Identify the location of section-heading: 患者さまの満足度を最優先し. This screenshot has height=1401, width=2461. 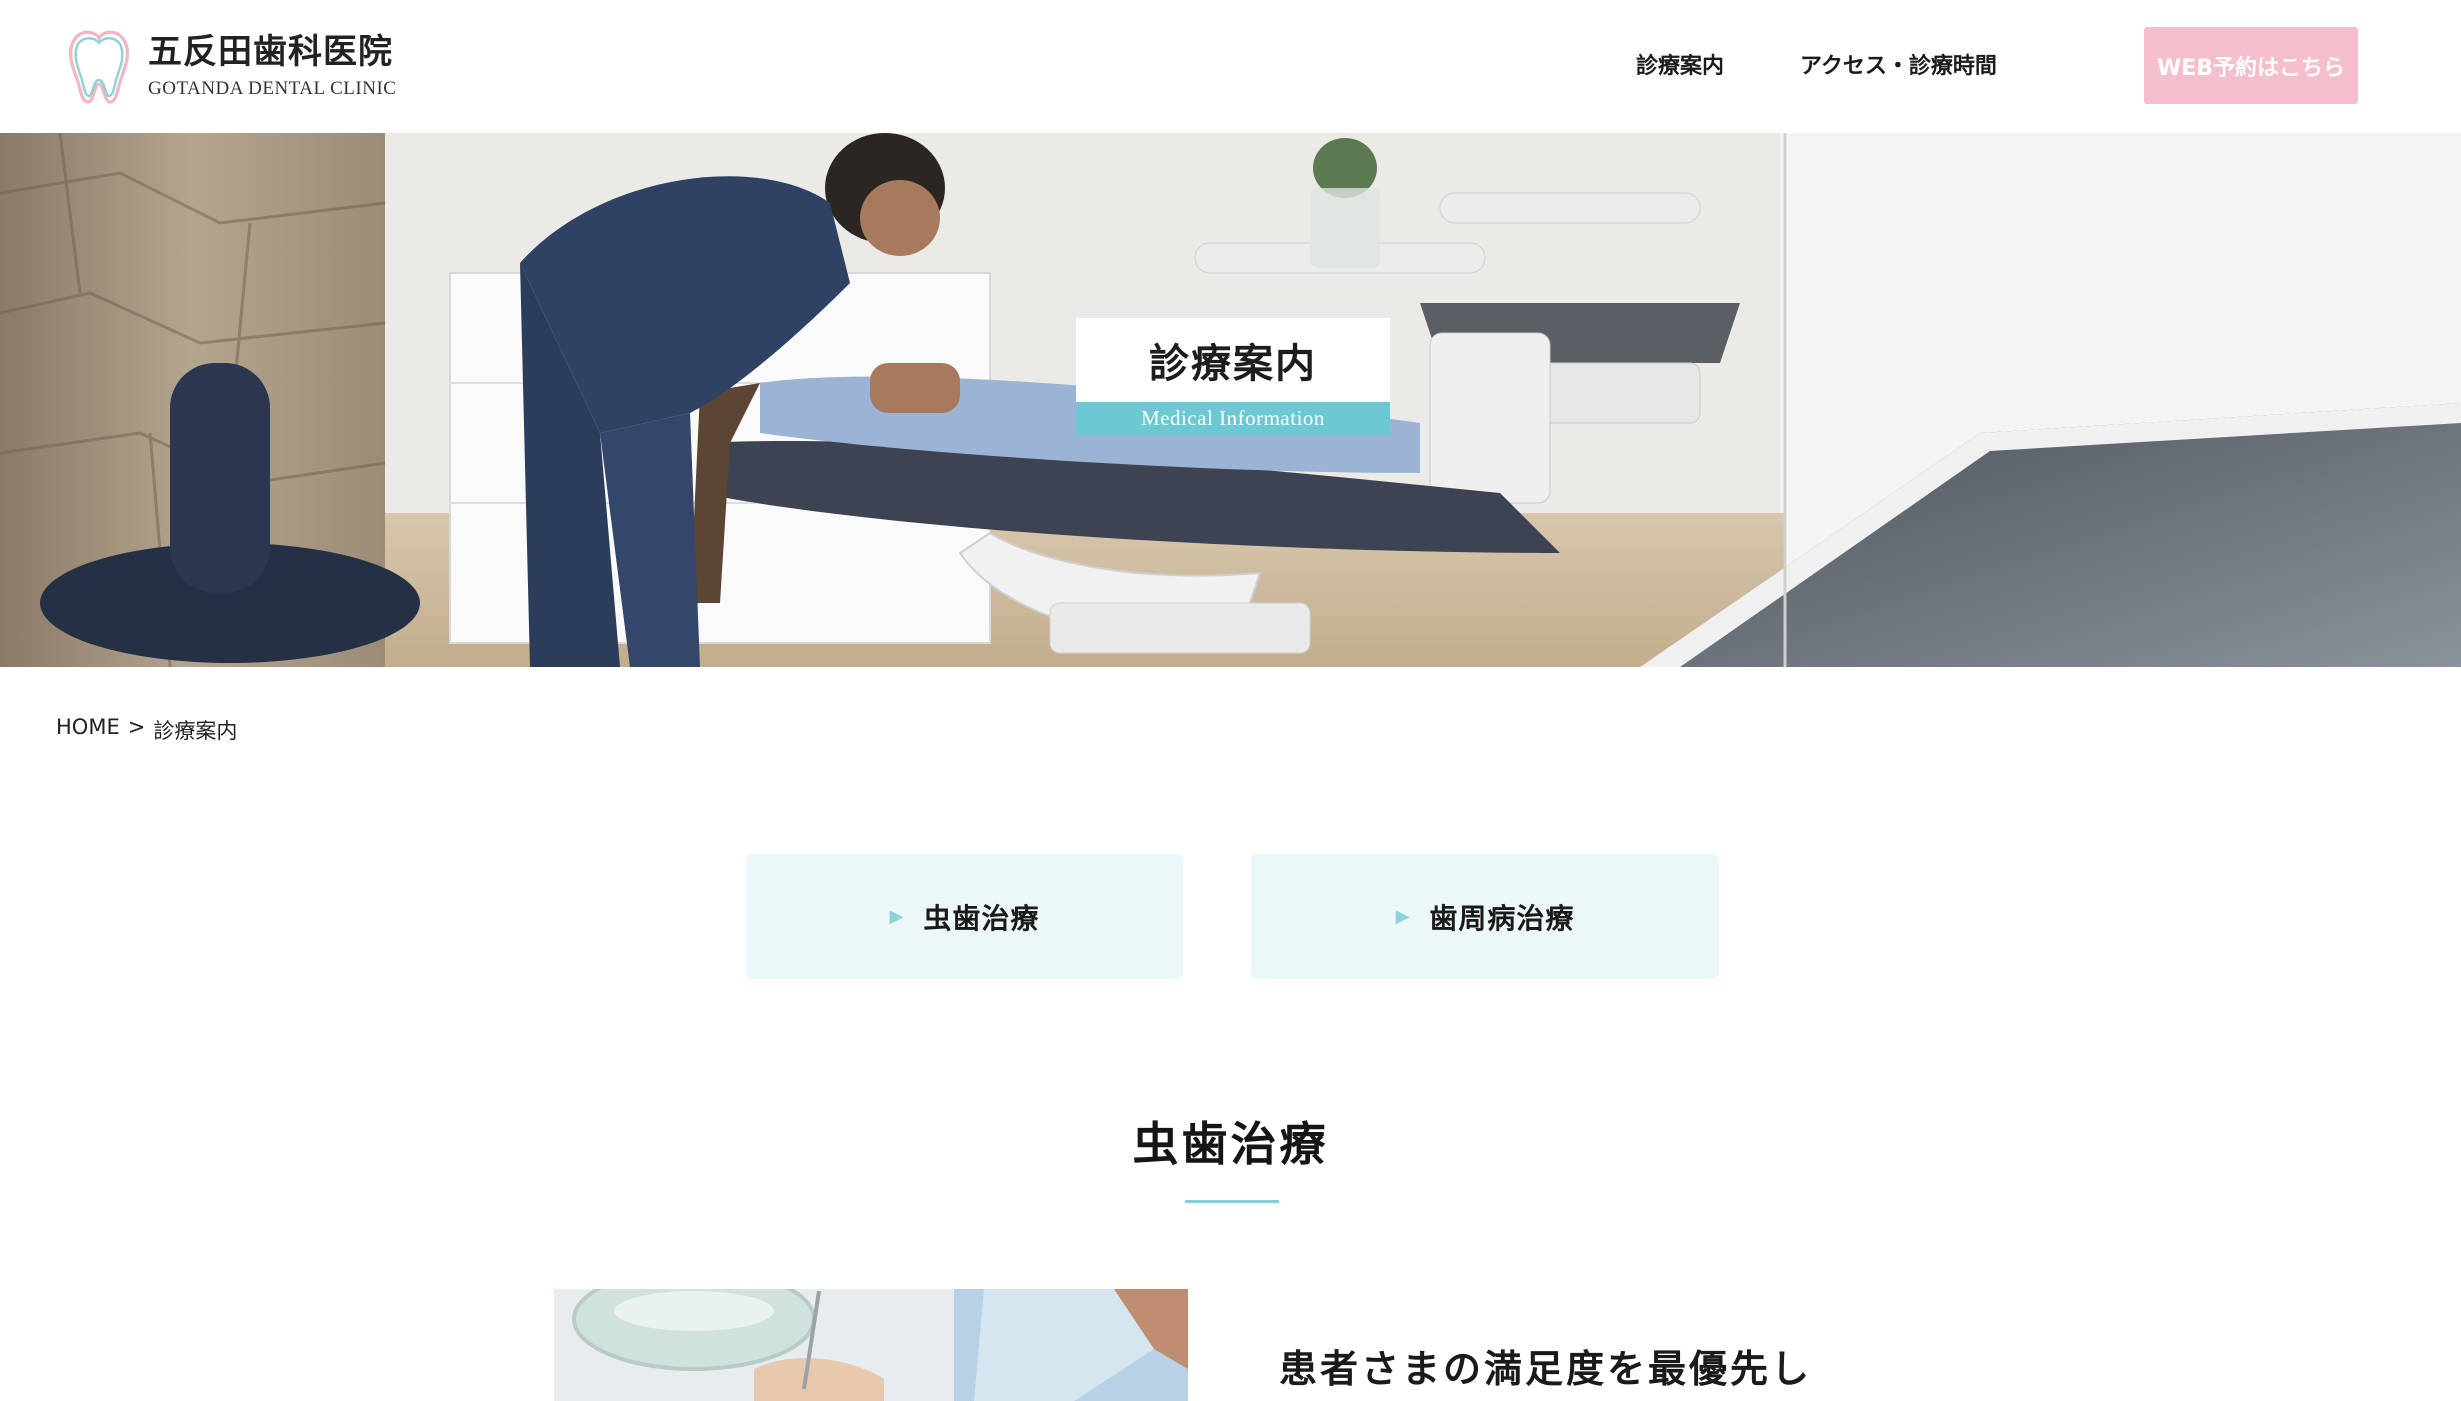
(1546, 1369).